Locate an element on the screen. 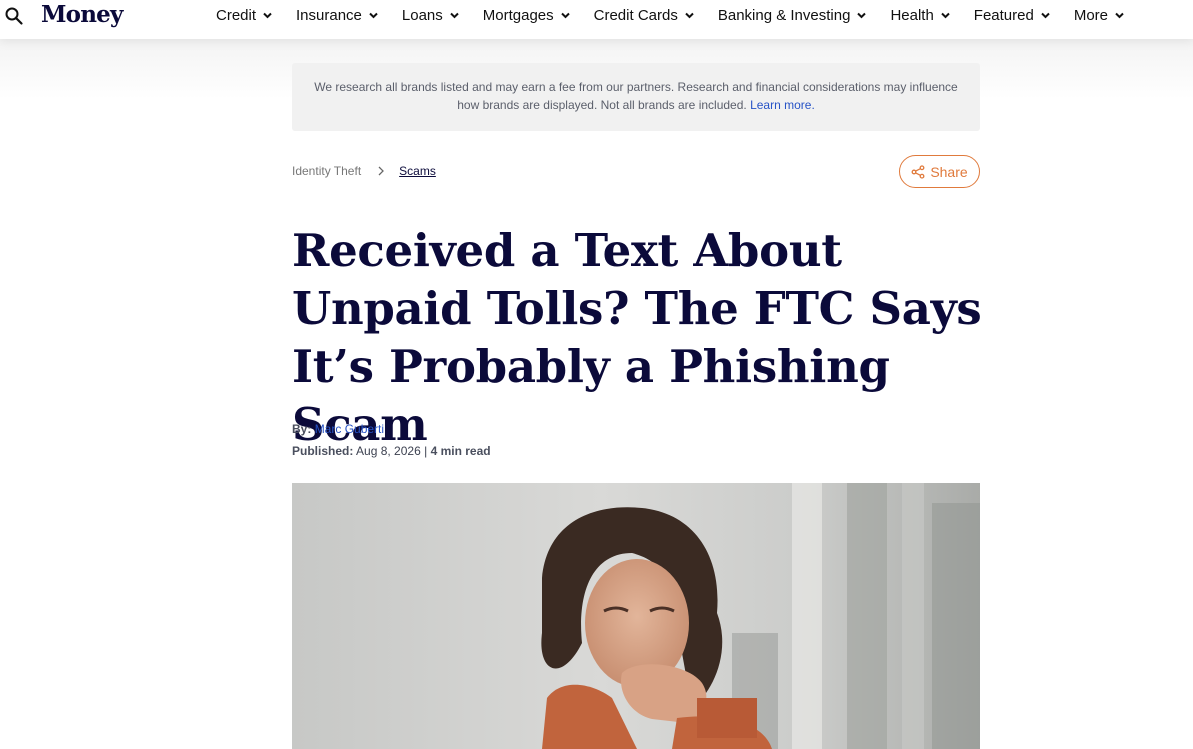  nav-item-label: Credit Cards is located at coordinates (635, 15).